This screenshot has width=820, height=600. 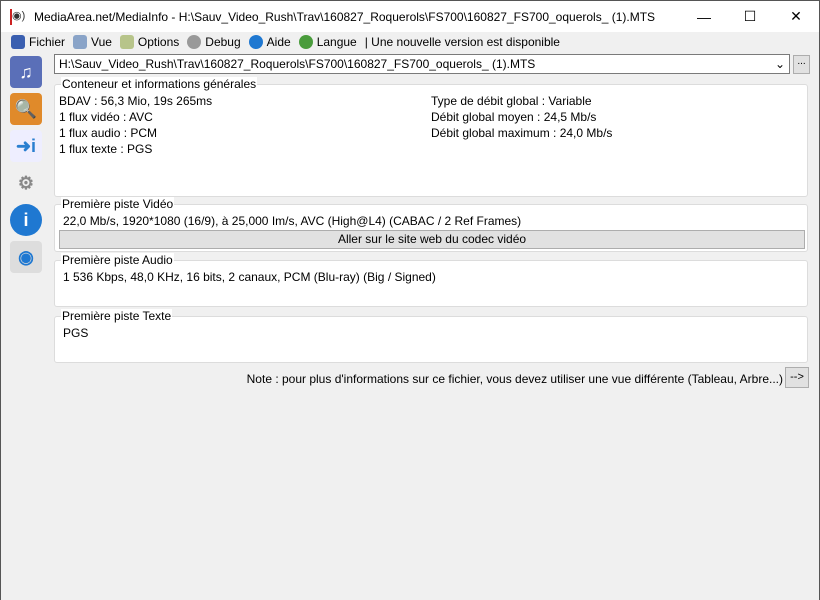 What do you see at coordinates (278, 42) in the screenshot?
I see `menu-label: Aide` at bounding box center [278, 42].